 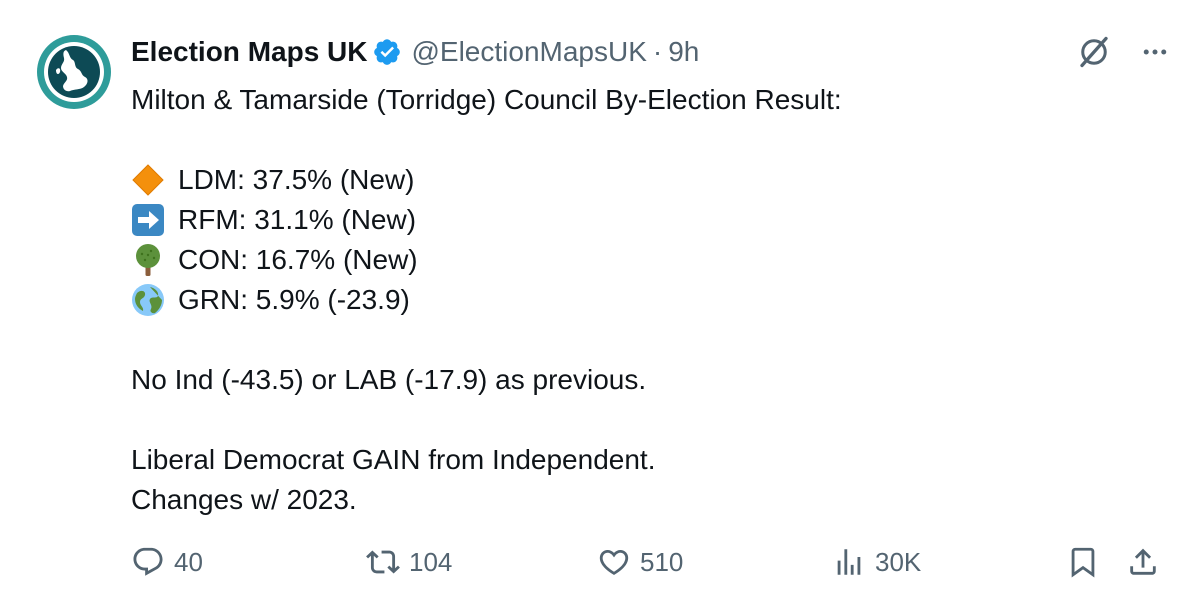 I want to click on changes-note: Changes w/ 2023., so click(x=244, y=499).